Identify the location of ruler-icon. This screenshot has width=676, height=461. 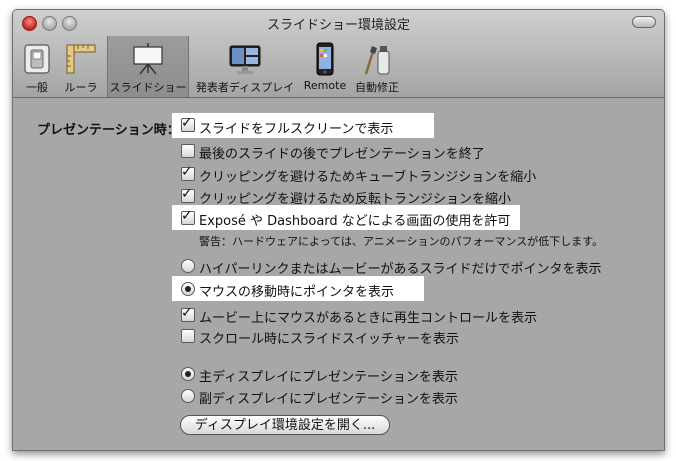
(81, 59).